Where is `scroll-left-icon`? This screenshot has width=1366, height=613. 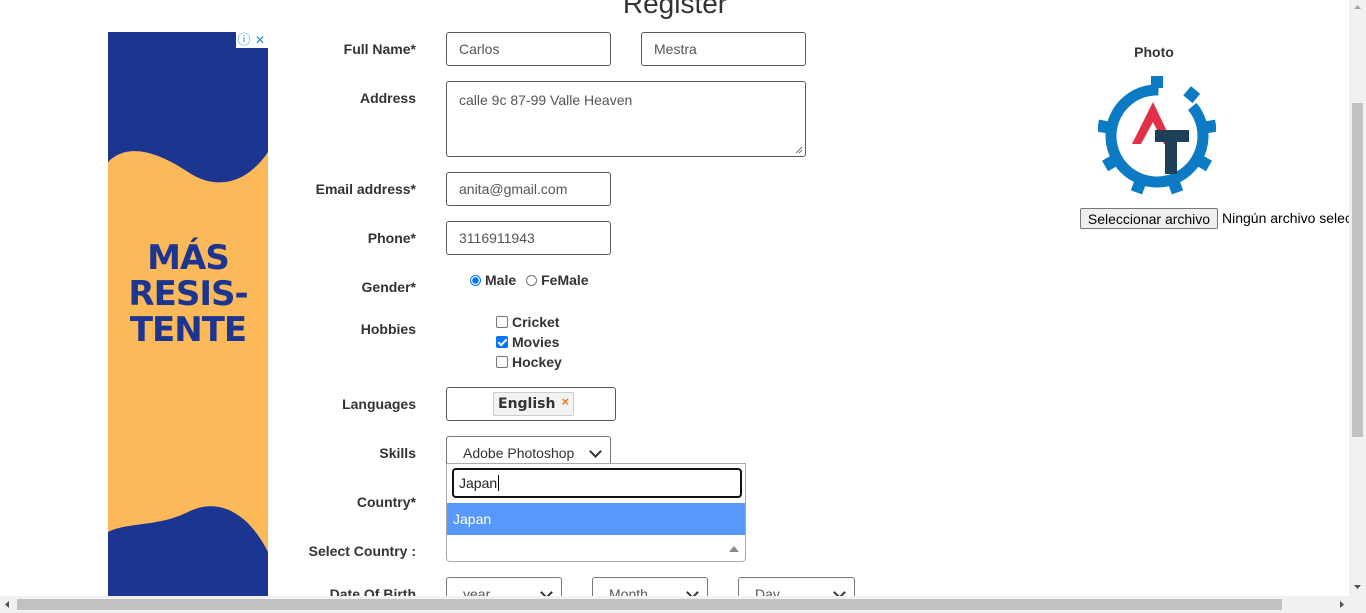
scroll-left-icon is located at coordinates (7, 604).